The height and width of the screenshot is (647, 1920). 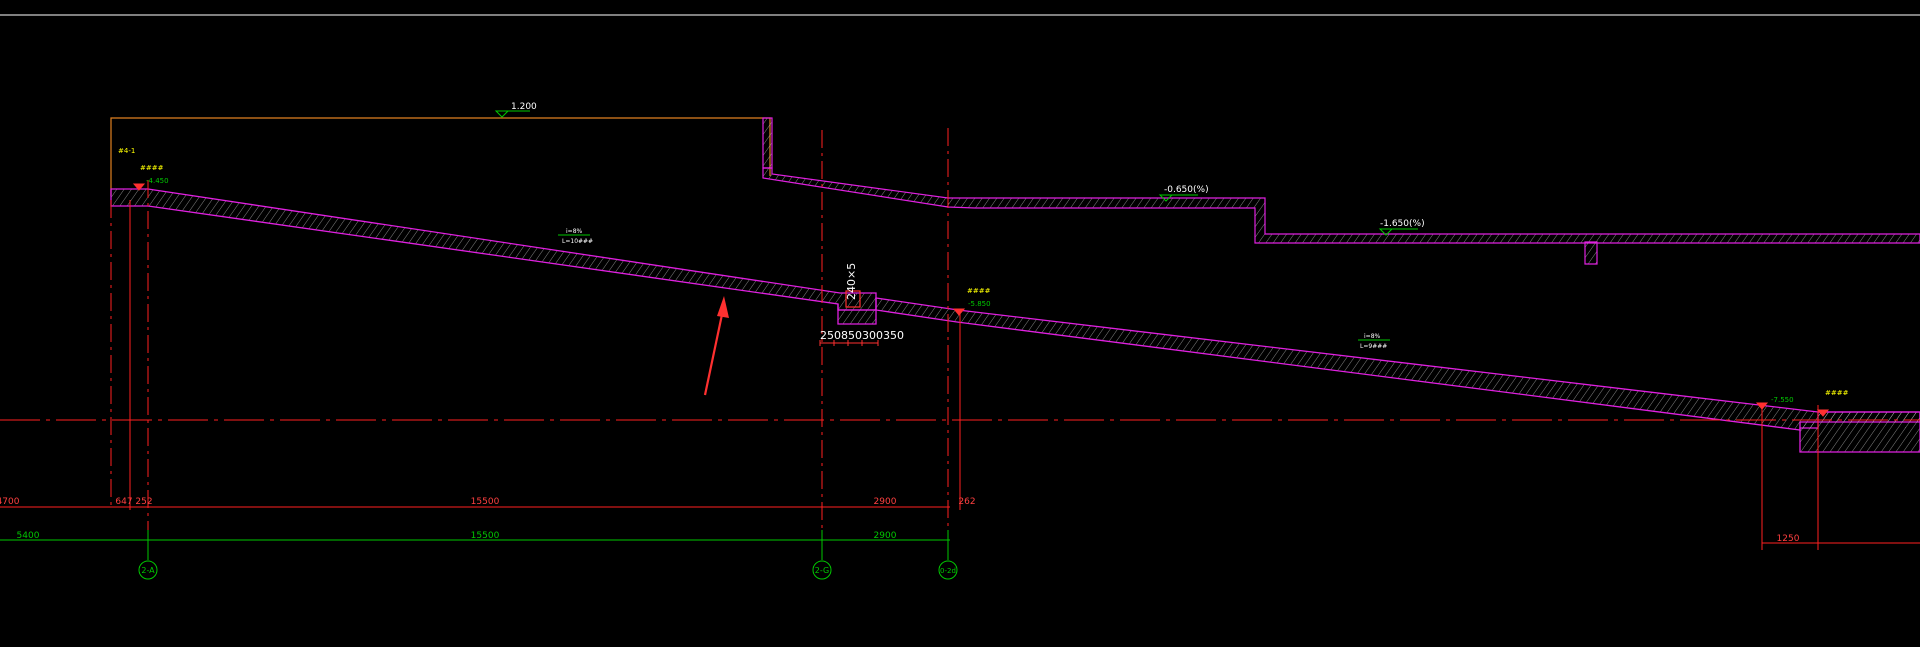 I want to click on dim-red-262: 262, so click(x=966, y=502).